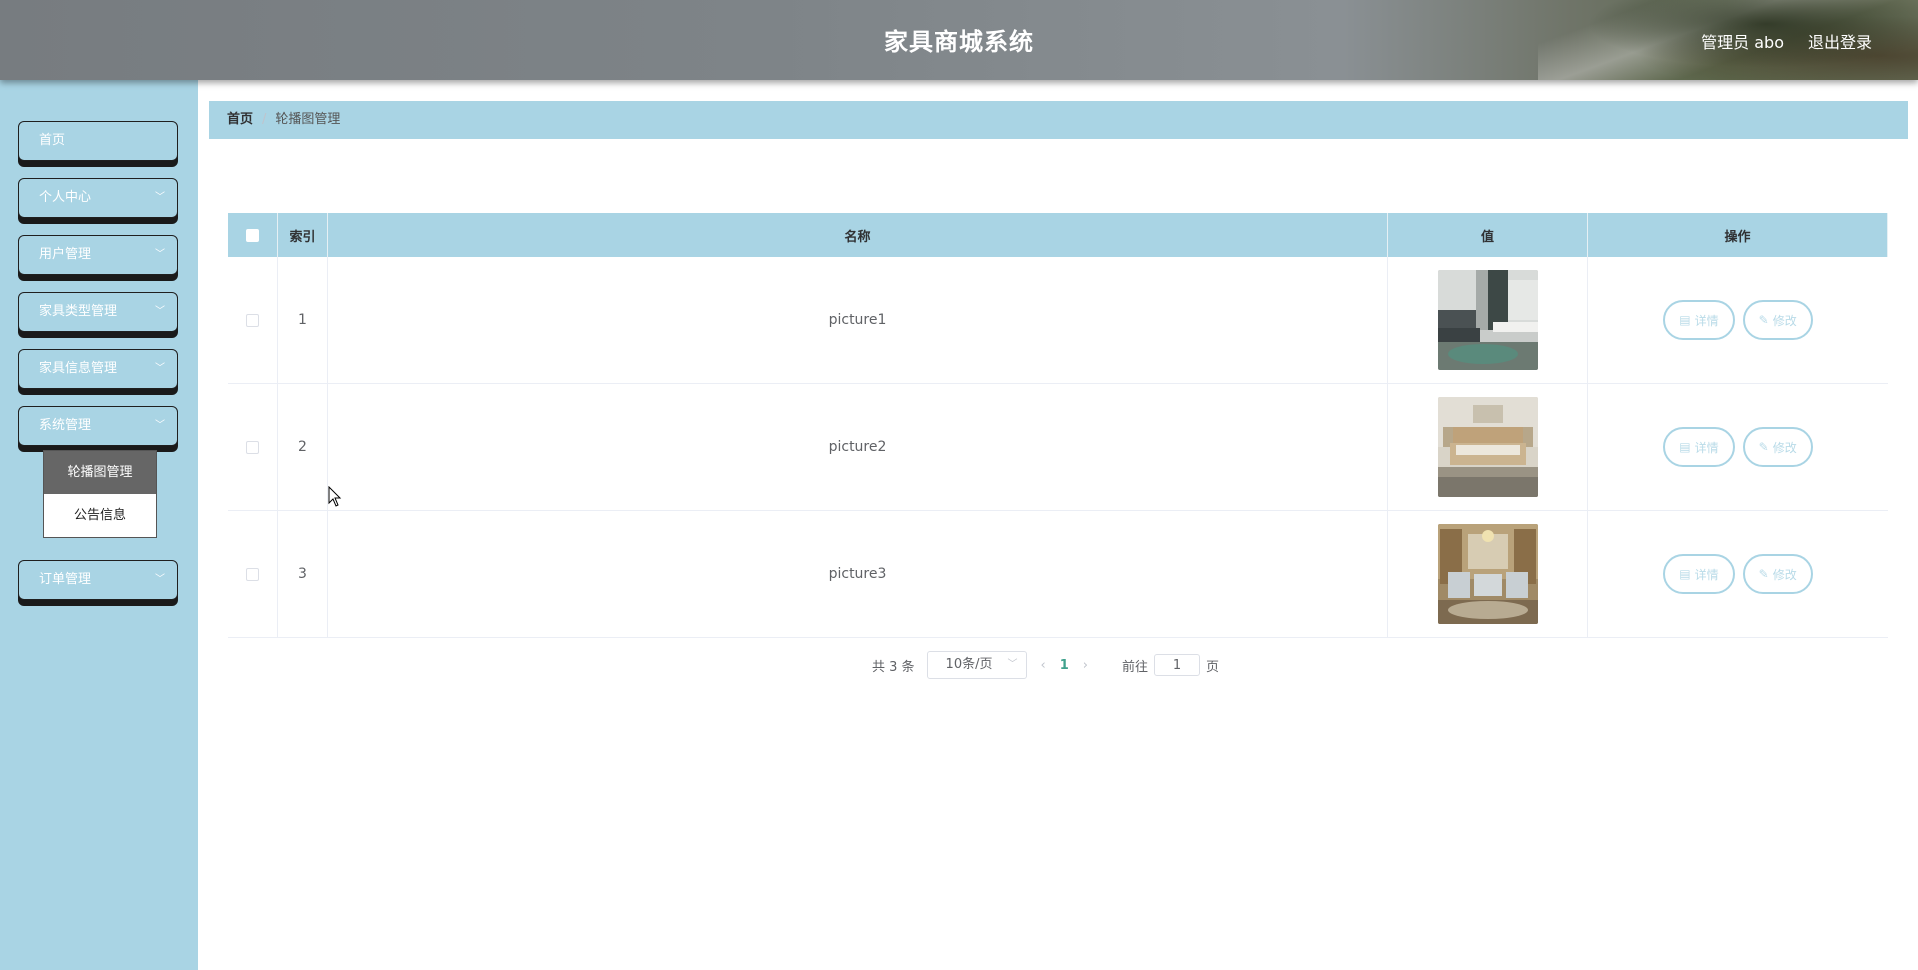 Image resolution: width=1918 pixels, height=970 pixels. Describe the element at coordinates (1135, 667) in the screenshot. I see `goto-label: 前往` at that location.